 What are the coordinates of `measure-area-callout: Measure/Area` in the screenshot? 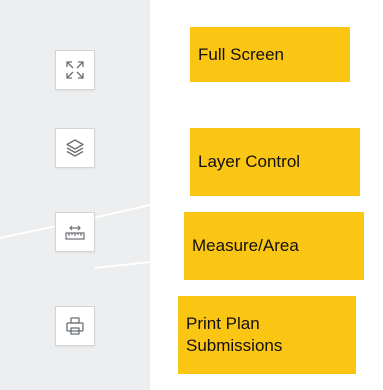 It's located at (274, 246).